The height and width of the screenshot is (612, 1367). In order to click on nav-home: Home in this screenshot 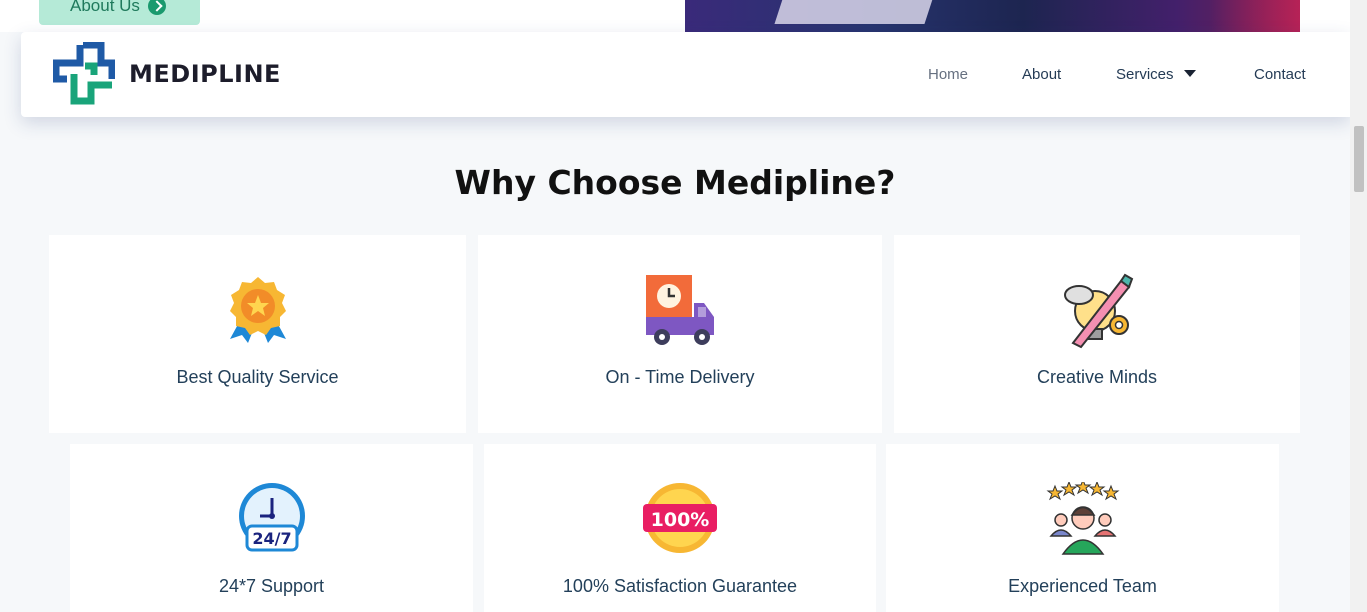, I will do `click(948, 74)`.